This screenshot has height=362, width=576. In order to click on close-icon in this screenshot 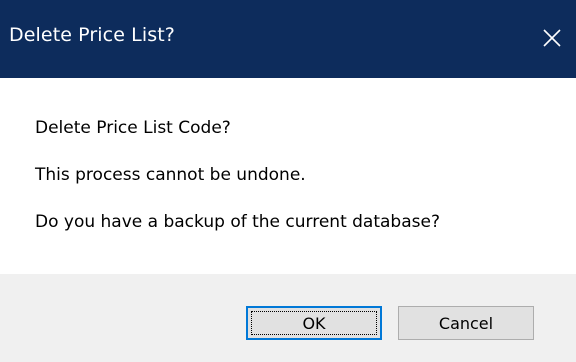, I will do `click(552, 38)`.